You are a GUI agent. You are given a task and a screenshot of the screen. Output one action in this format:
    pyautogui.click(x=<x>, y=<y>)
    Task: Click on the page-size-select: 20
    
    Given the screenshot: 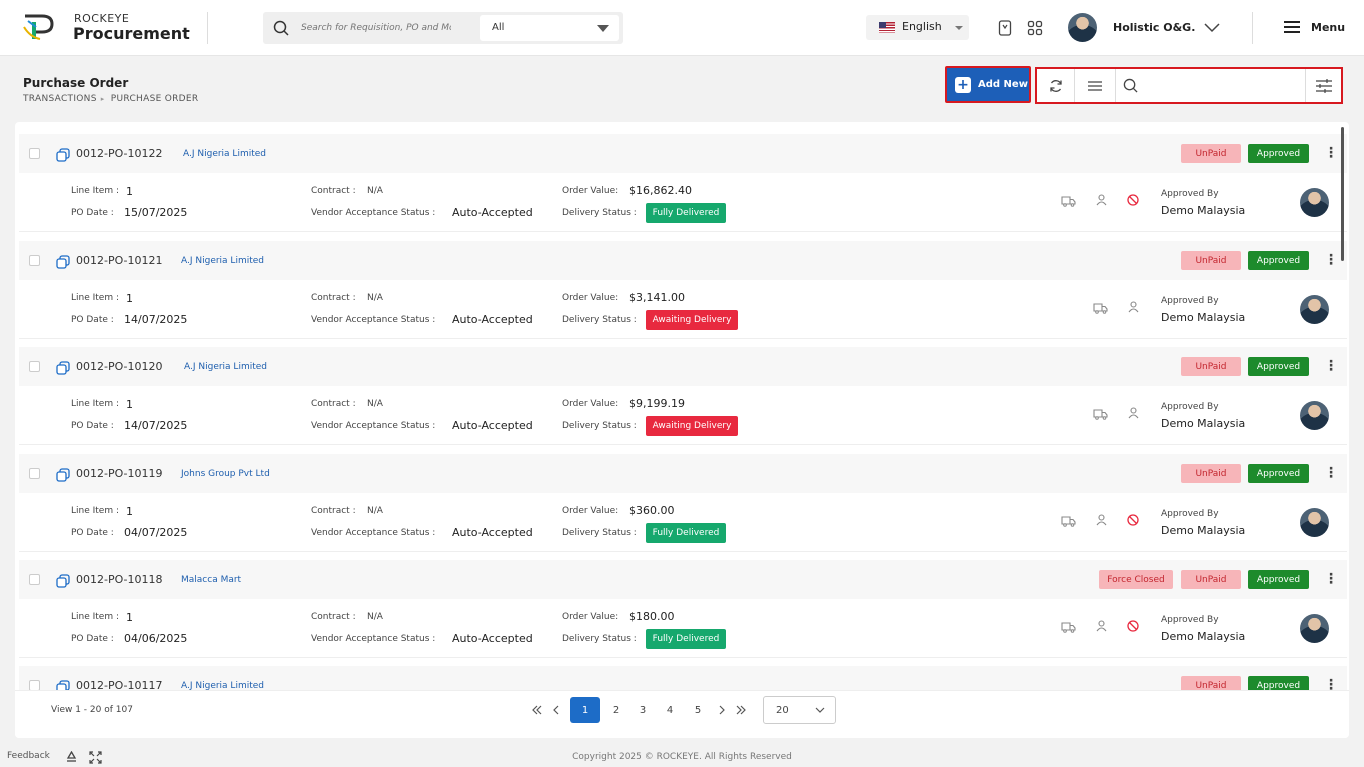 What is the action you would take?
    pyautogui.click(x=799, y=710)
    